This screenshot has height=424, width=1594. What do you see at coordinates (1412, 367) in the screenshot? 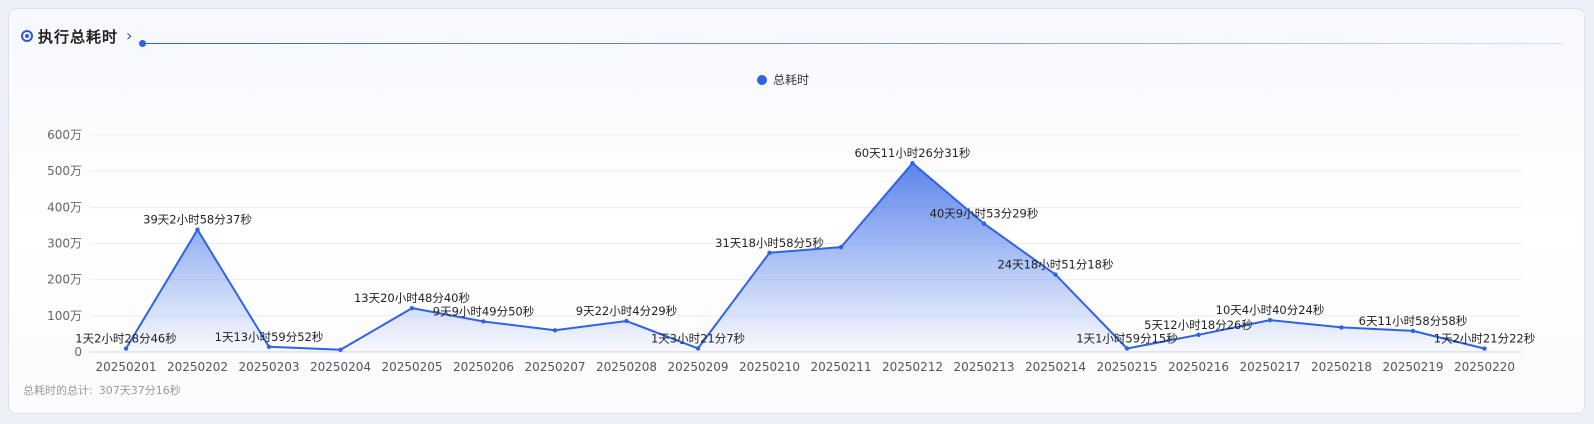
I see `x-tick-label: 20250219` at bounding box center [1412, 367].